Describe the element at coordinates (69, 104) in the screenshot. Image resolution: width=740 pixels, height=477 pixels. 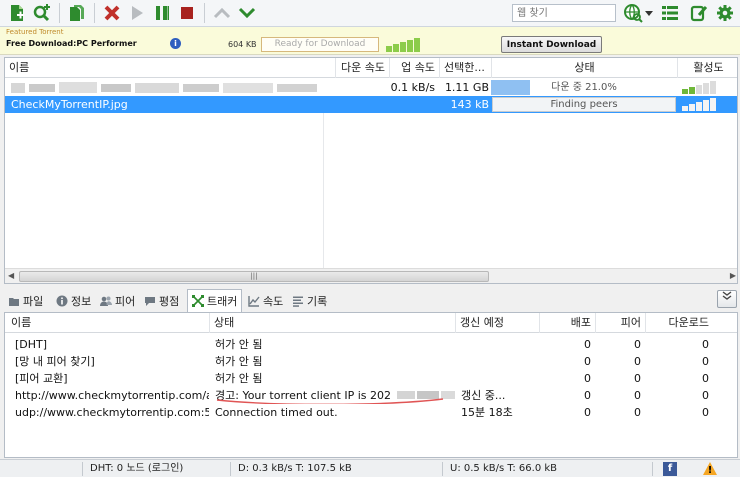
I see `torrent-name: CheckMyTorrentIP.jpg` at that location.